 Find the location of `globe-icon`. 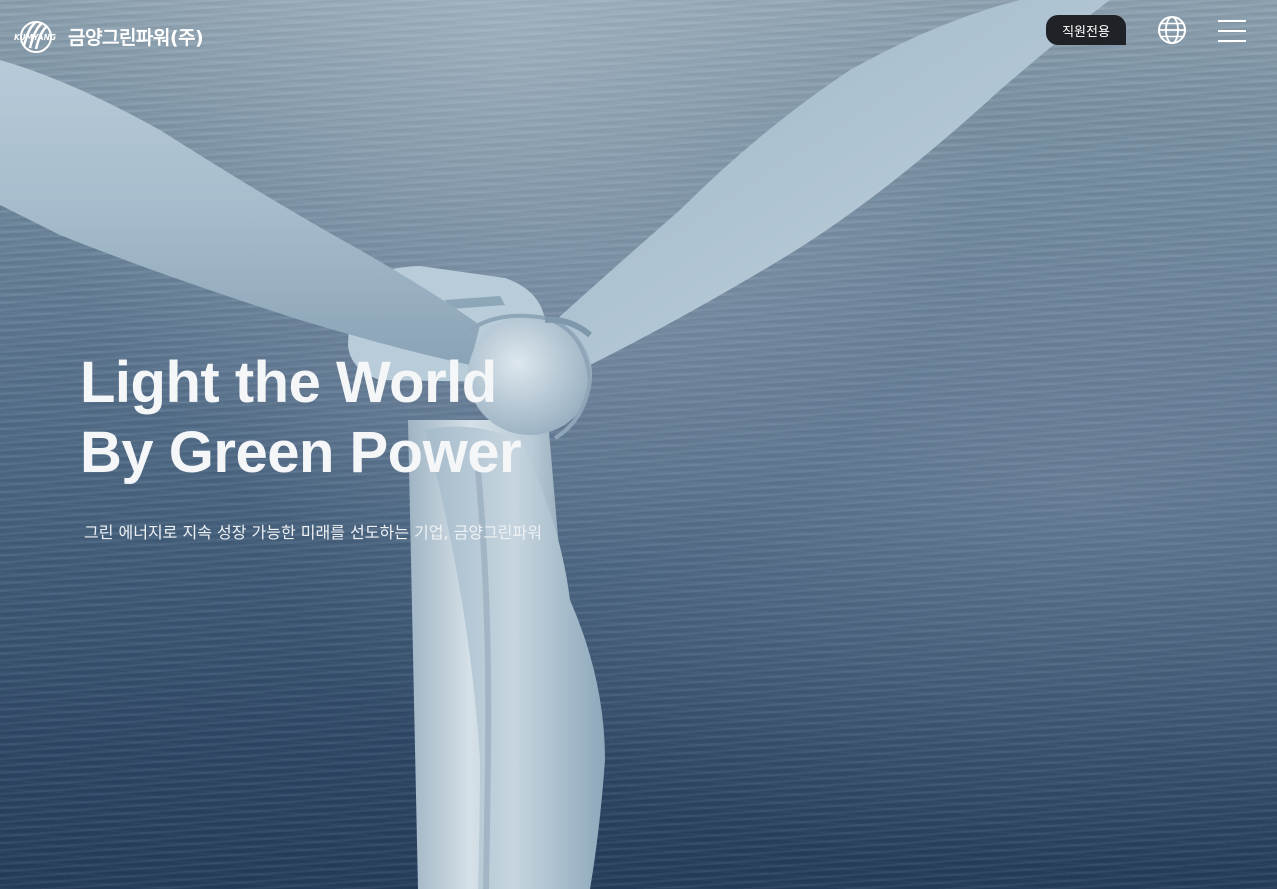

globe-icon is located at coordinates (1172, 30).